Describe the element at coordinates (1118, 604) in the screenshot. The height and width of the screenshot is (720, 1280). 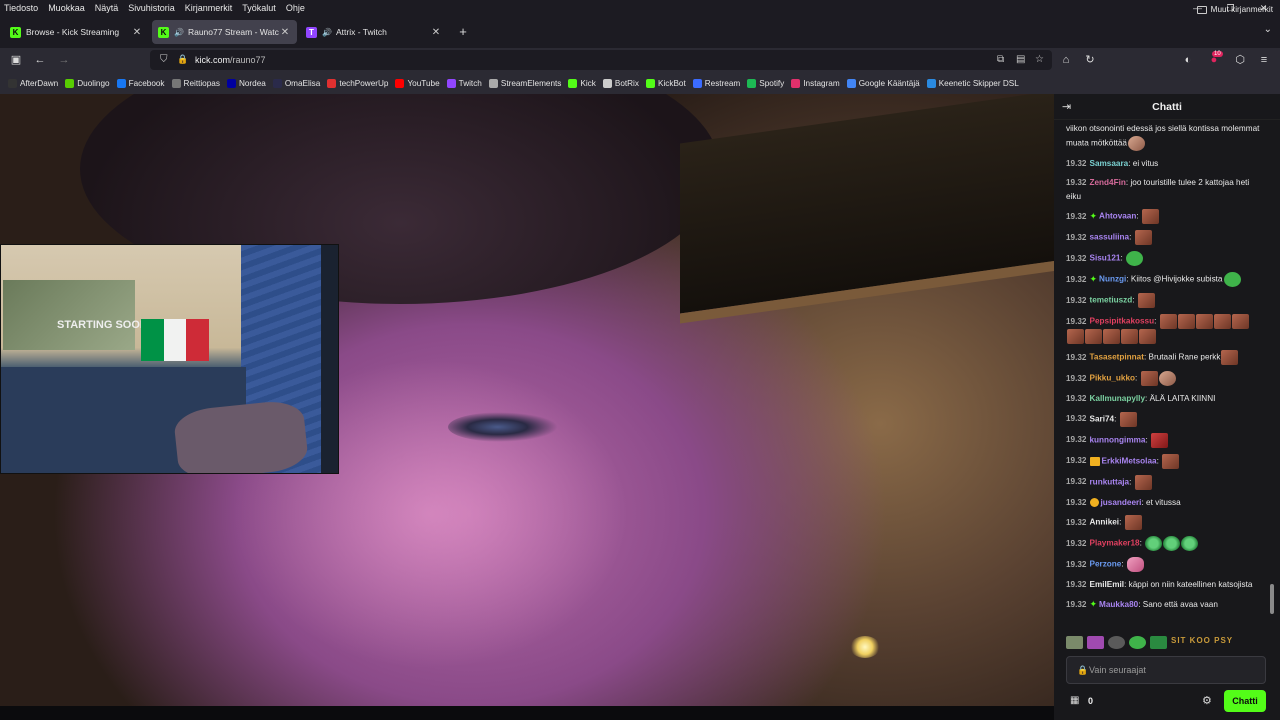
I see `message-username: Maukka80` at that location.